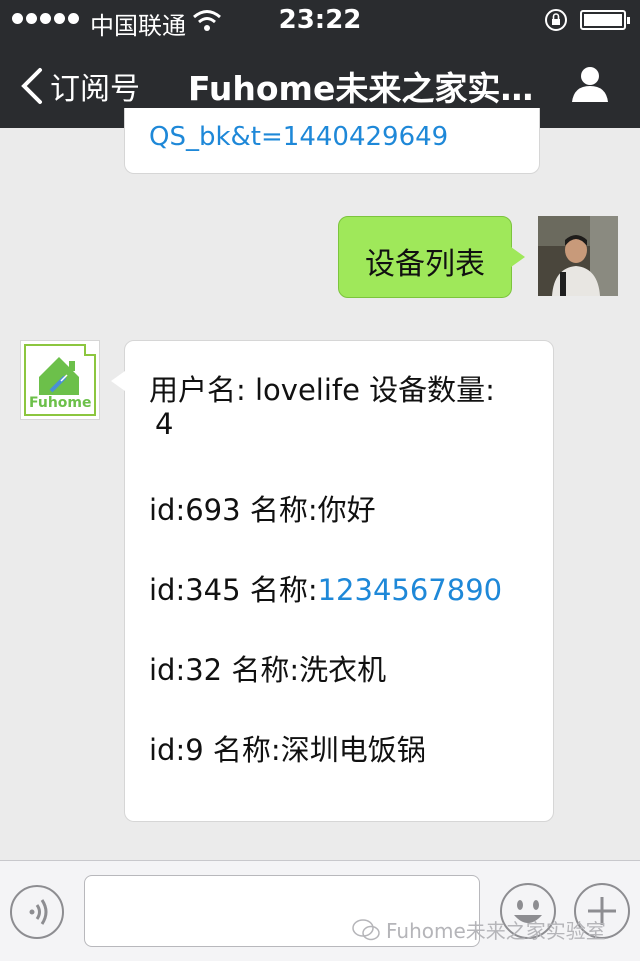 The image size is (640, 961). Describe the element at coordinates (164, 424) in the screenshot. I see `device-count: 4` at that location.